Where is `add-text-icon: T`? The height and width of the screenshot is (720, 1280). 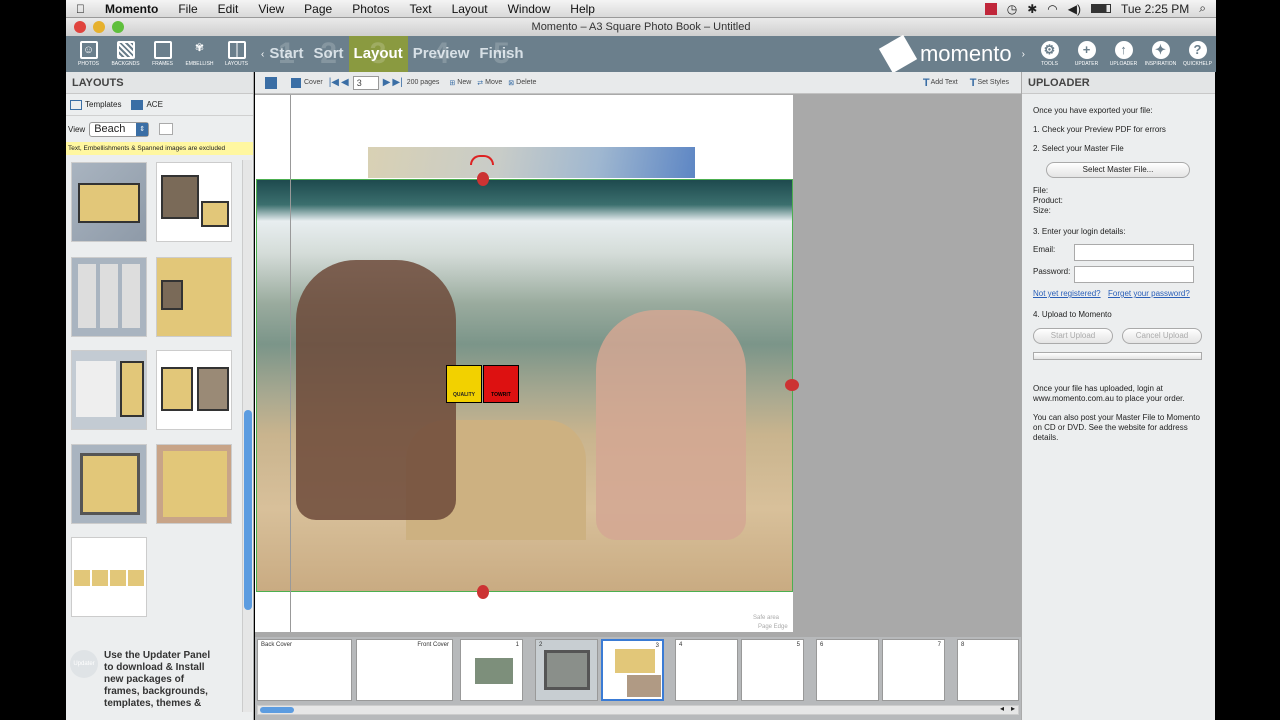 add-text-icon: T is located at coordinates (926, 83).